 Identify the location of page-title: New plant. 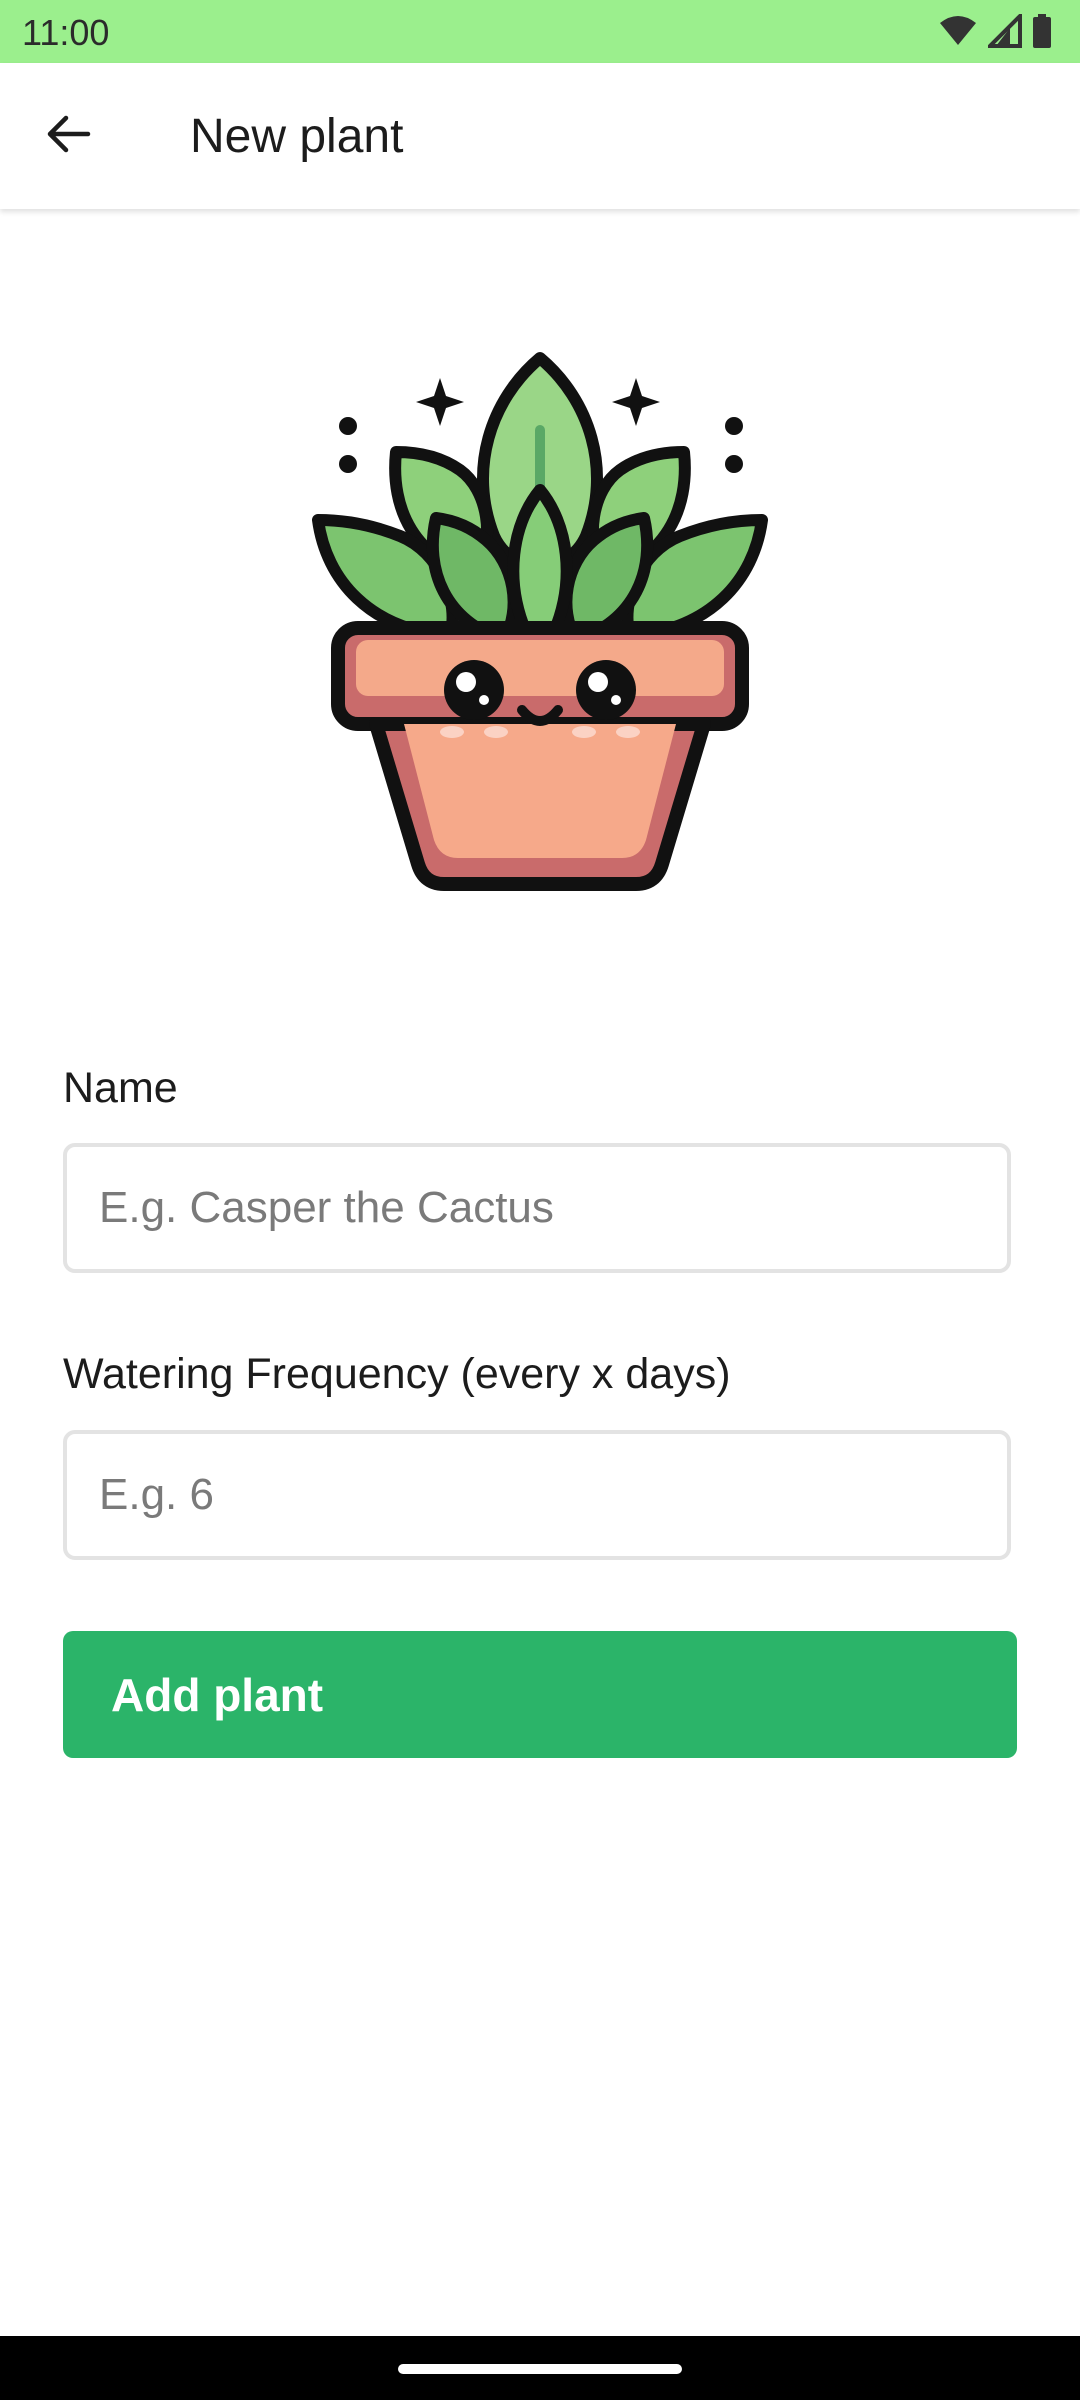
(297, 136).